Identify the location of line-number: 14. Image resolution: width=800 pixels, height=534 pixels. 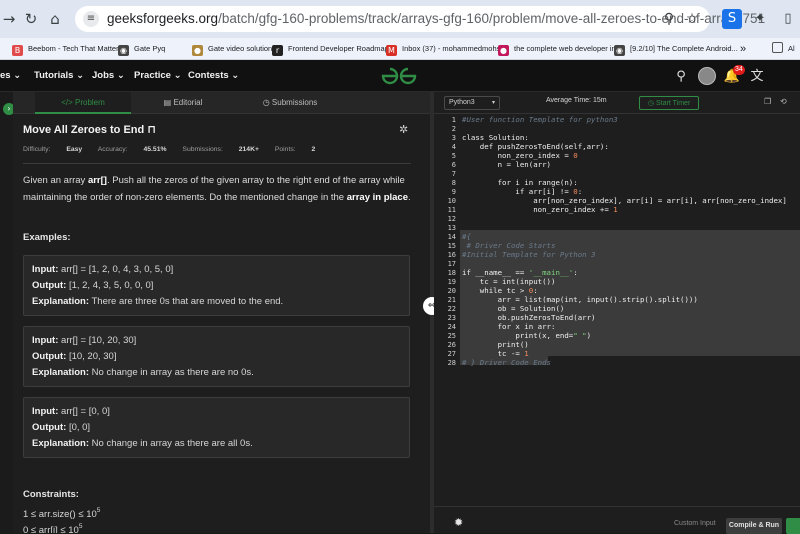
(451, 237).